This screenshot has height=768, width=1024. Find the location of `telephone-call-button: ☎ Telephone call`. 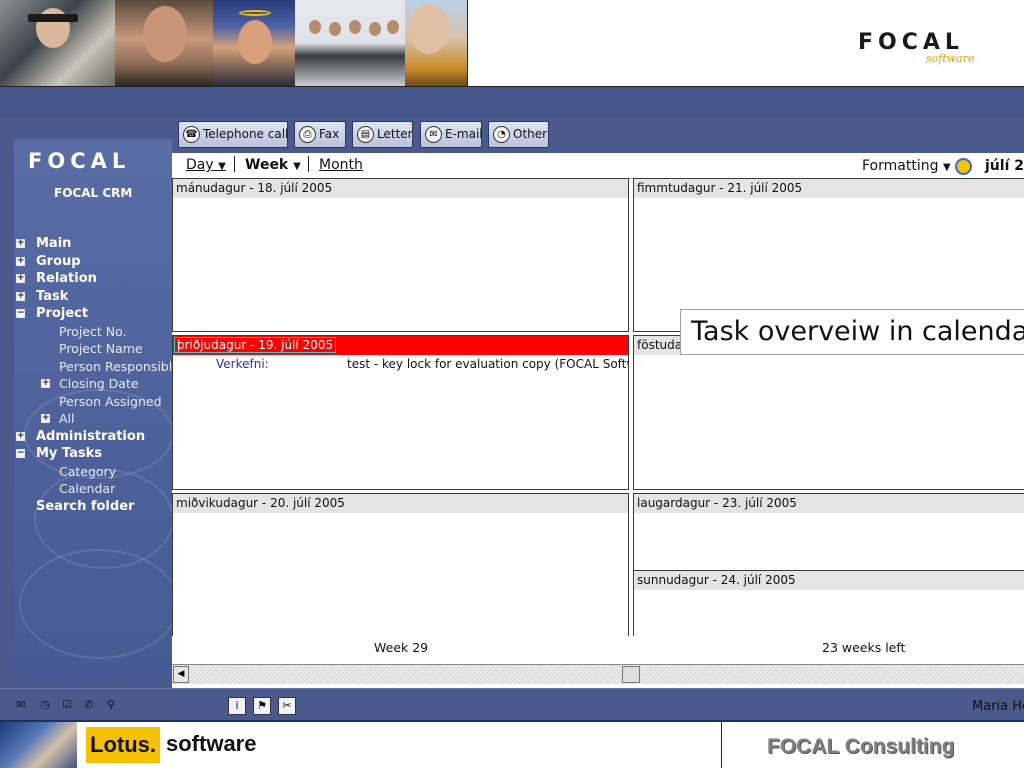

telephone-call-button: ☎ Telephone call is located at coordinates (233, 134).